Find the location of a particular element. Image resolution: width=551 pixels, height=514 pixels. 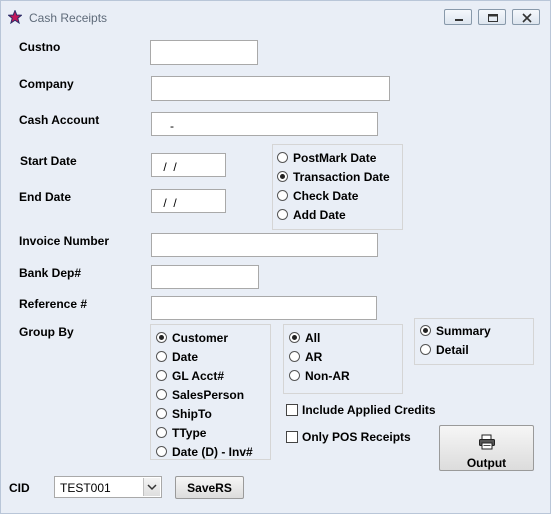

reference-label: Reference # is located at coordinates (53, 304).